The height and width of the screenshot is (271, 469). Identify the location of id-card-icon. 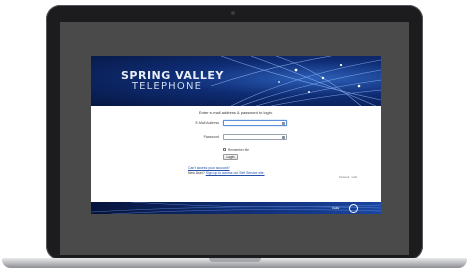
(283, 123).